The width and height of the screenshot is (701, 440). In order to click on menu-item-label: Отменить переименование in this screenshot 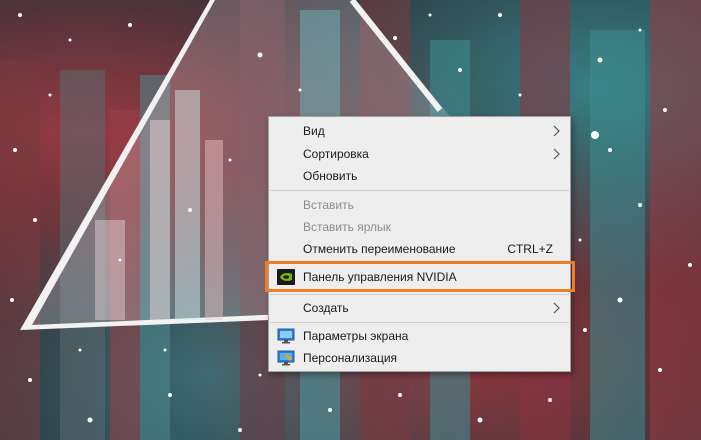, I will do `click(379, 249)`.